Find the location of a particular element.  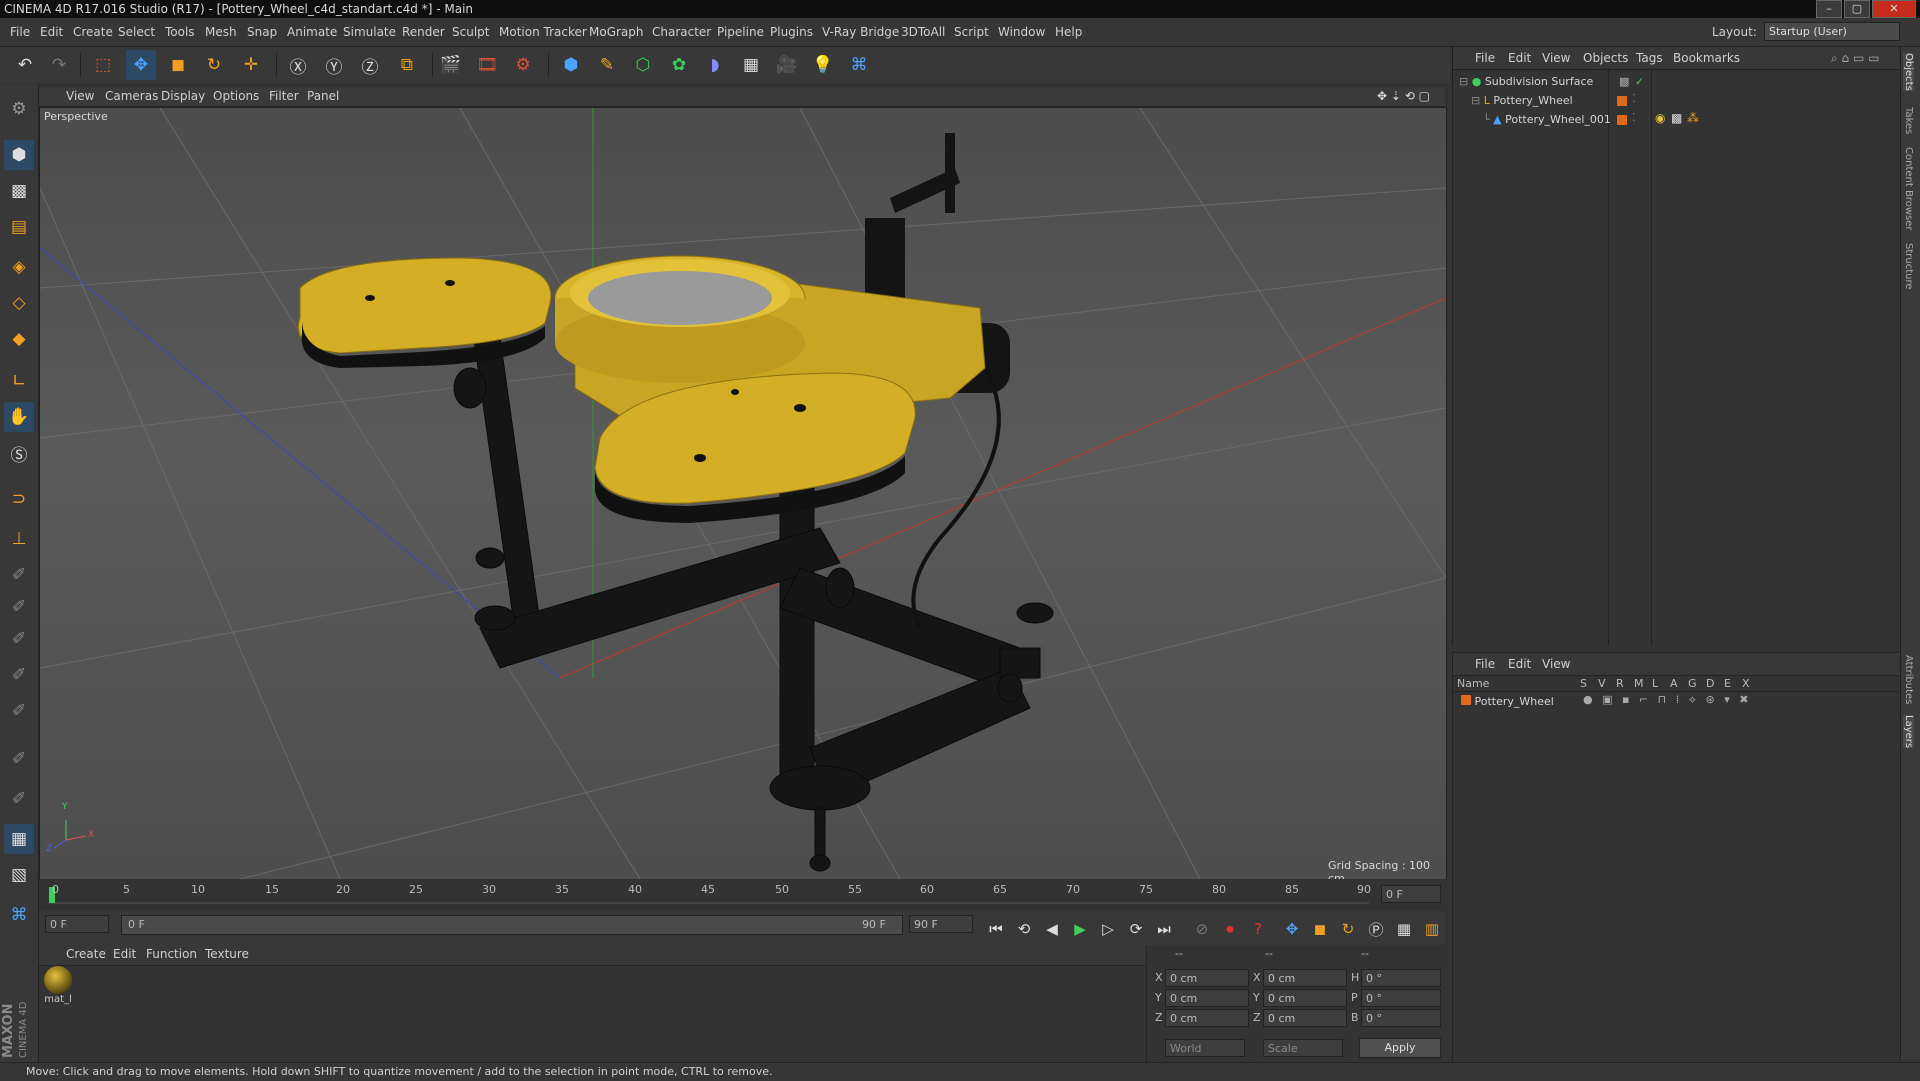

menu-3dtoall: 3DToAll is located at coordinates (923, 32).